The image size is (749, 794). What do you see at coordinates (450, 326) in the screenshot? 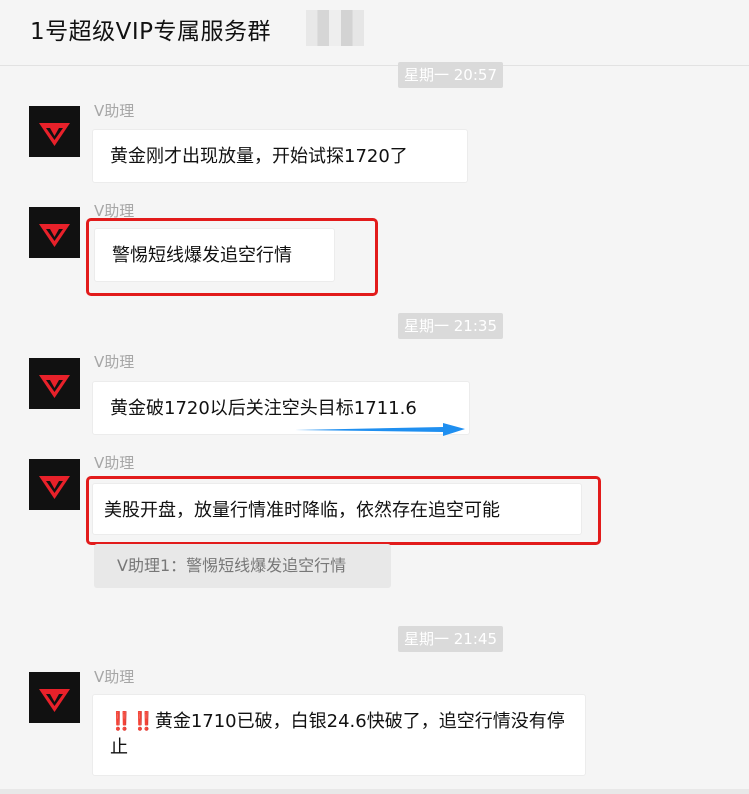
I see `timestamp: 星期一 21:35` at bounding box center [450, 326].